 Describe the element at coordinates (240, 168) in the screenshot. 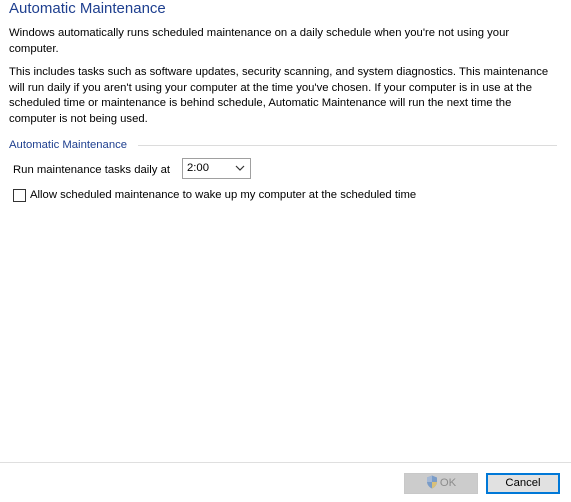

I see `chevron-down-icon` at that location.